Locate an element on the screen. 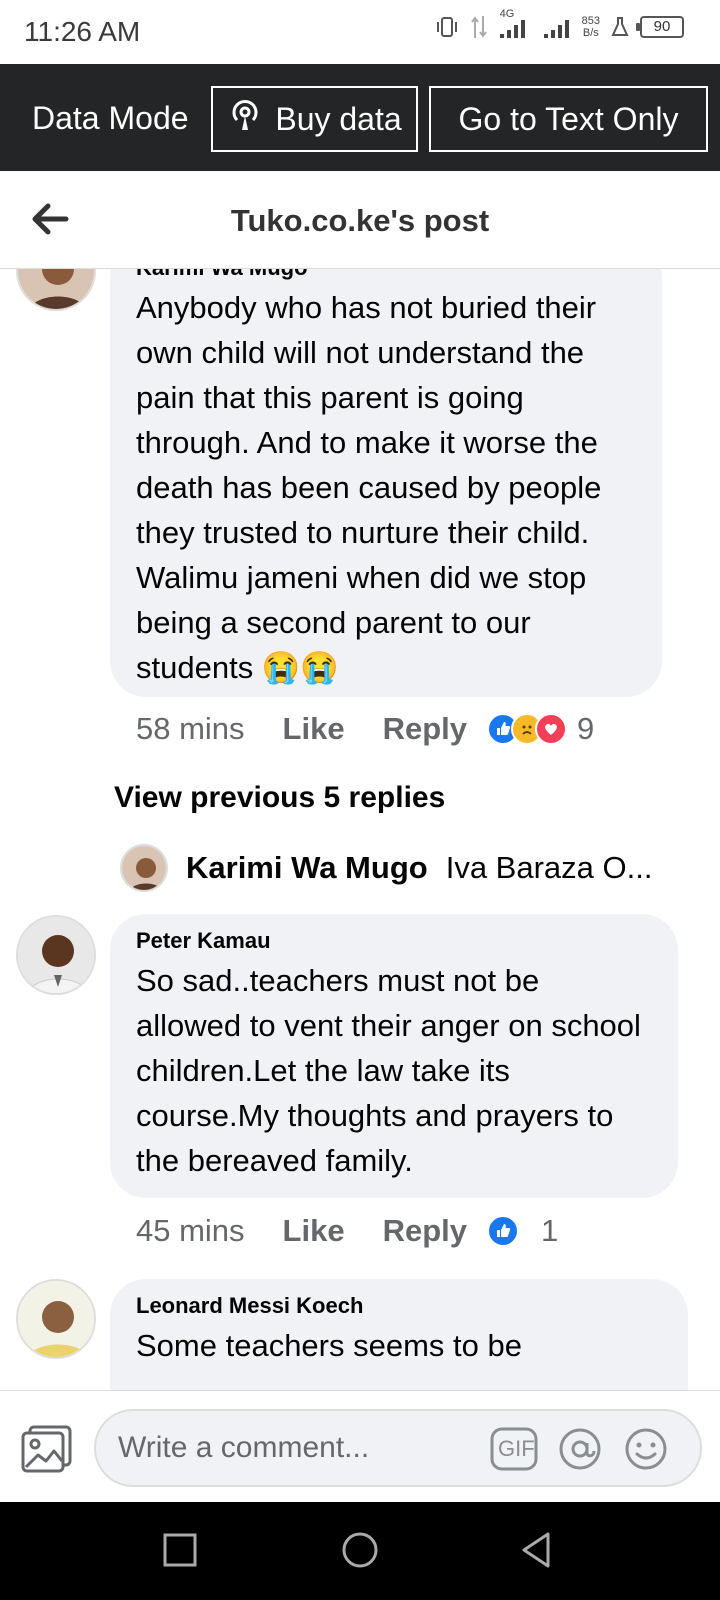 Image resolution: width=720 pixels, height=1600 pixels. speed-unit: B/s is located at coordinates (590, 33).